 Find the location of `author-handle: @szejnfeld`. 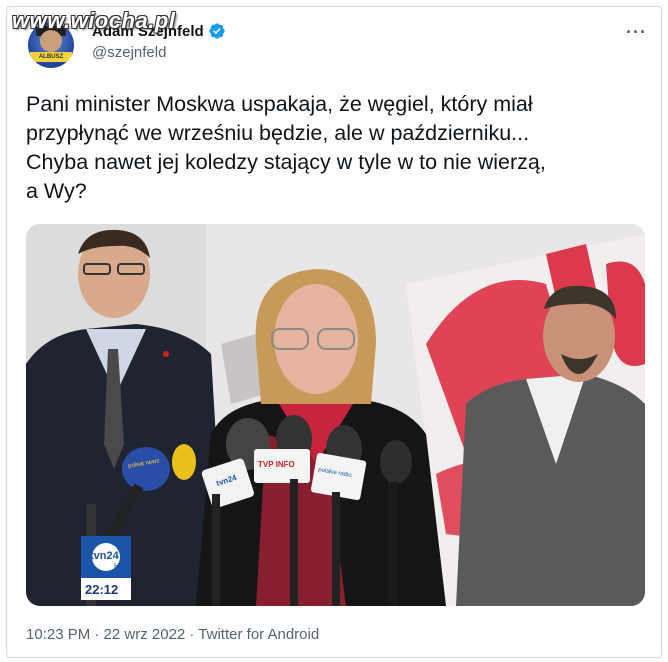

author-handle: @szejnfeld is located at coordinates (129, 52).